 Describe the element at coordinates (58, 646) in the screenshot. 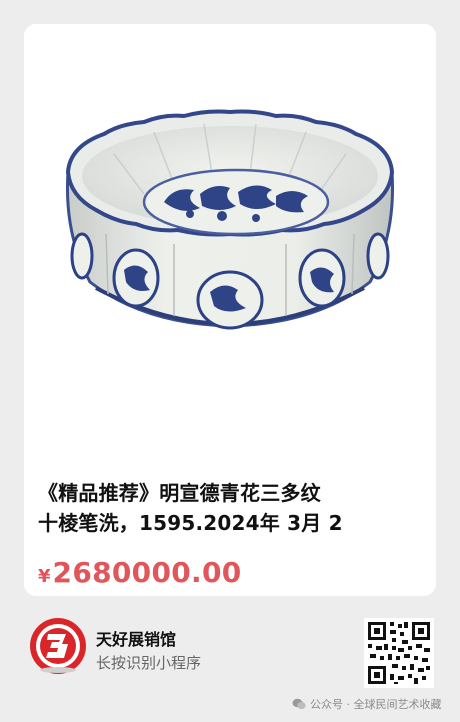

I see `red-3-logo-icon` at that location.